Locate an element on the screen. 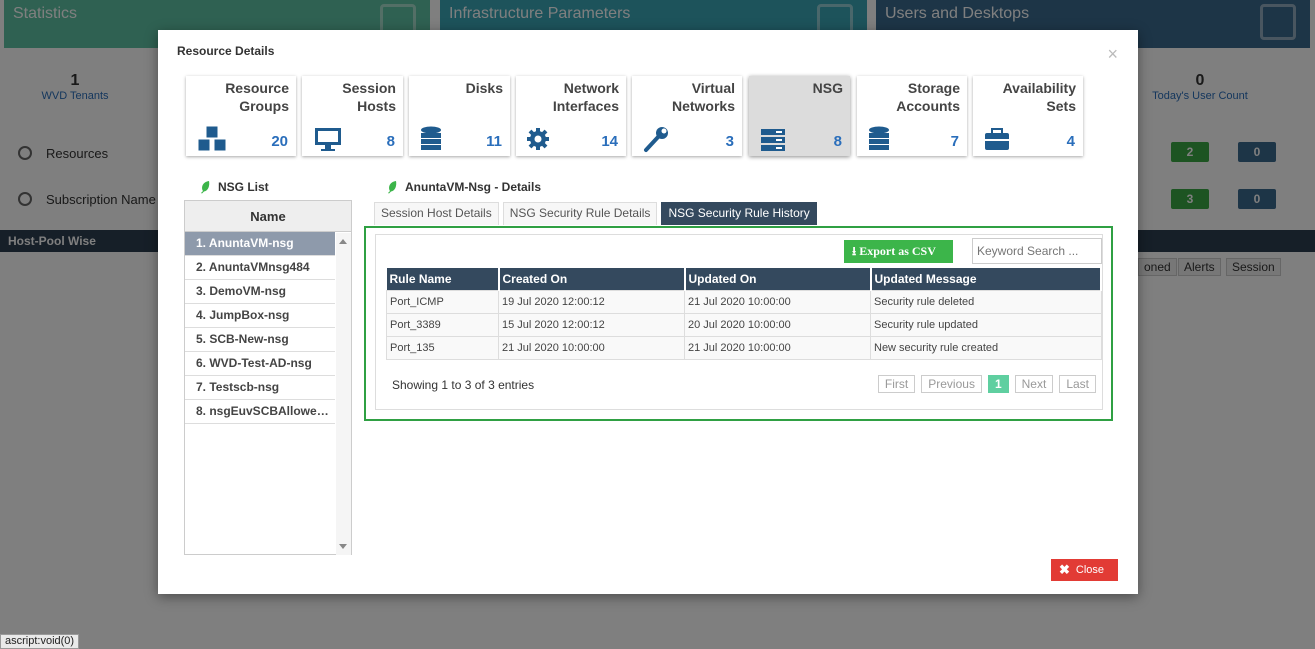  keyword-search-input is located at coordinates (1037, 251).